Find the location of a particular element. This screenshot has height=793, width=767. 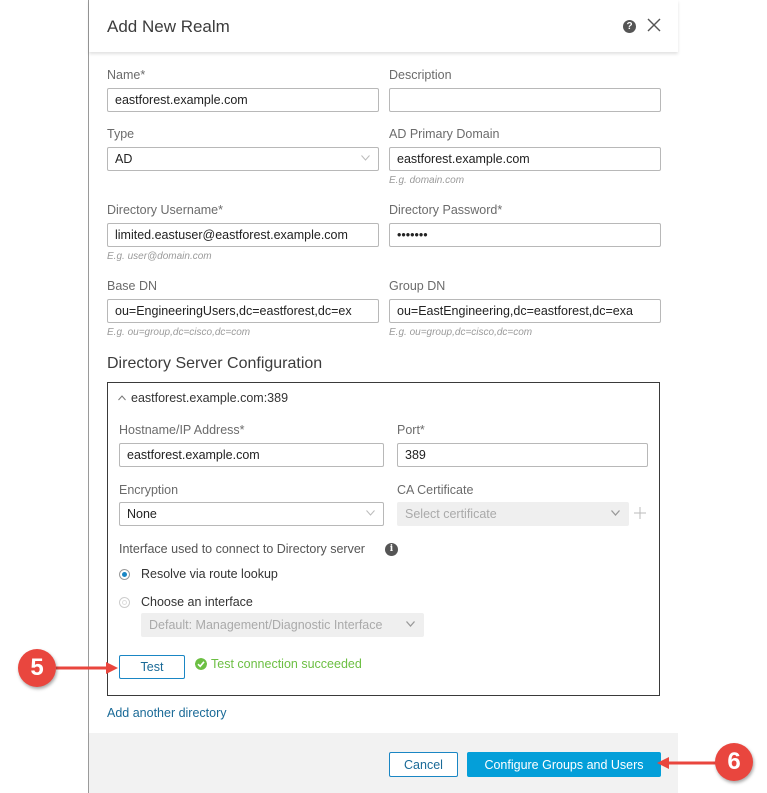

ad-primary-domain-hint: E.g. domain.com is located at coordinates (427, 180).